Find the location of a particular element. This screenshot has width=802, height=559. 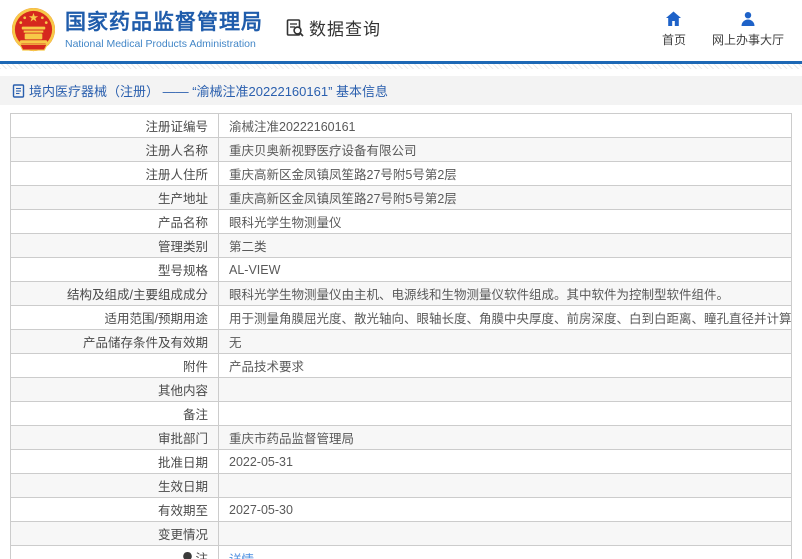

table-row: 有效期至 2027-05-30 is located at coordinates (401, 509).